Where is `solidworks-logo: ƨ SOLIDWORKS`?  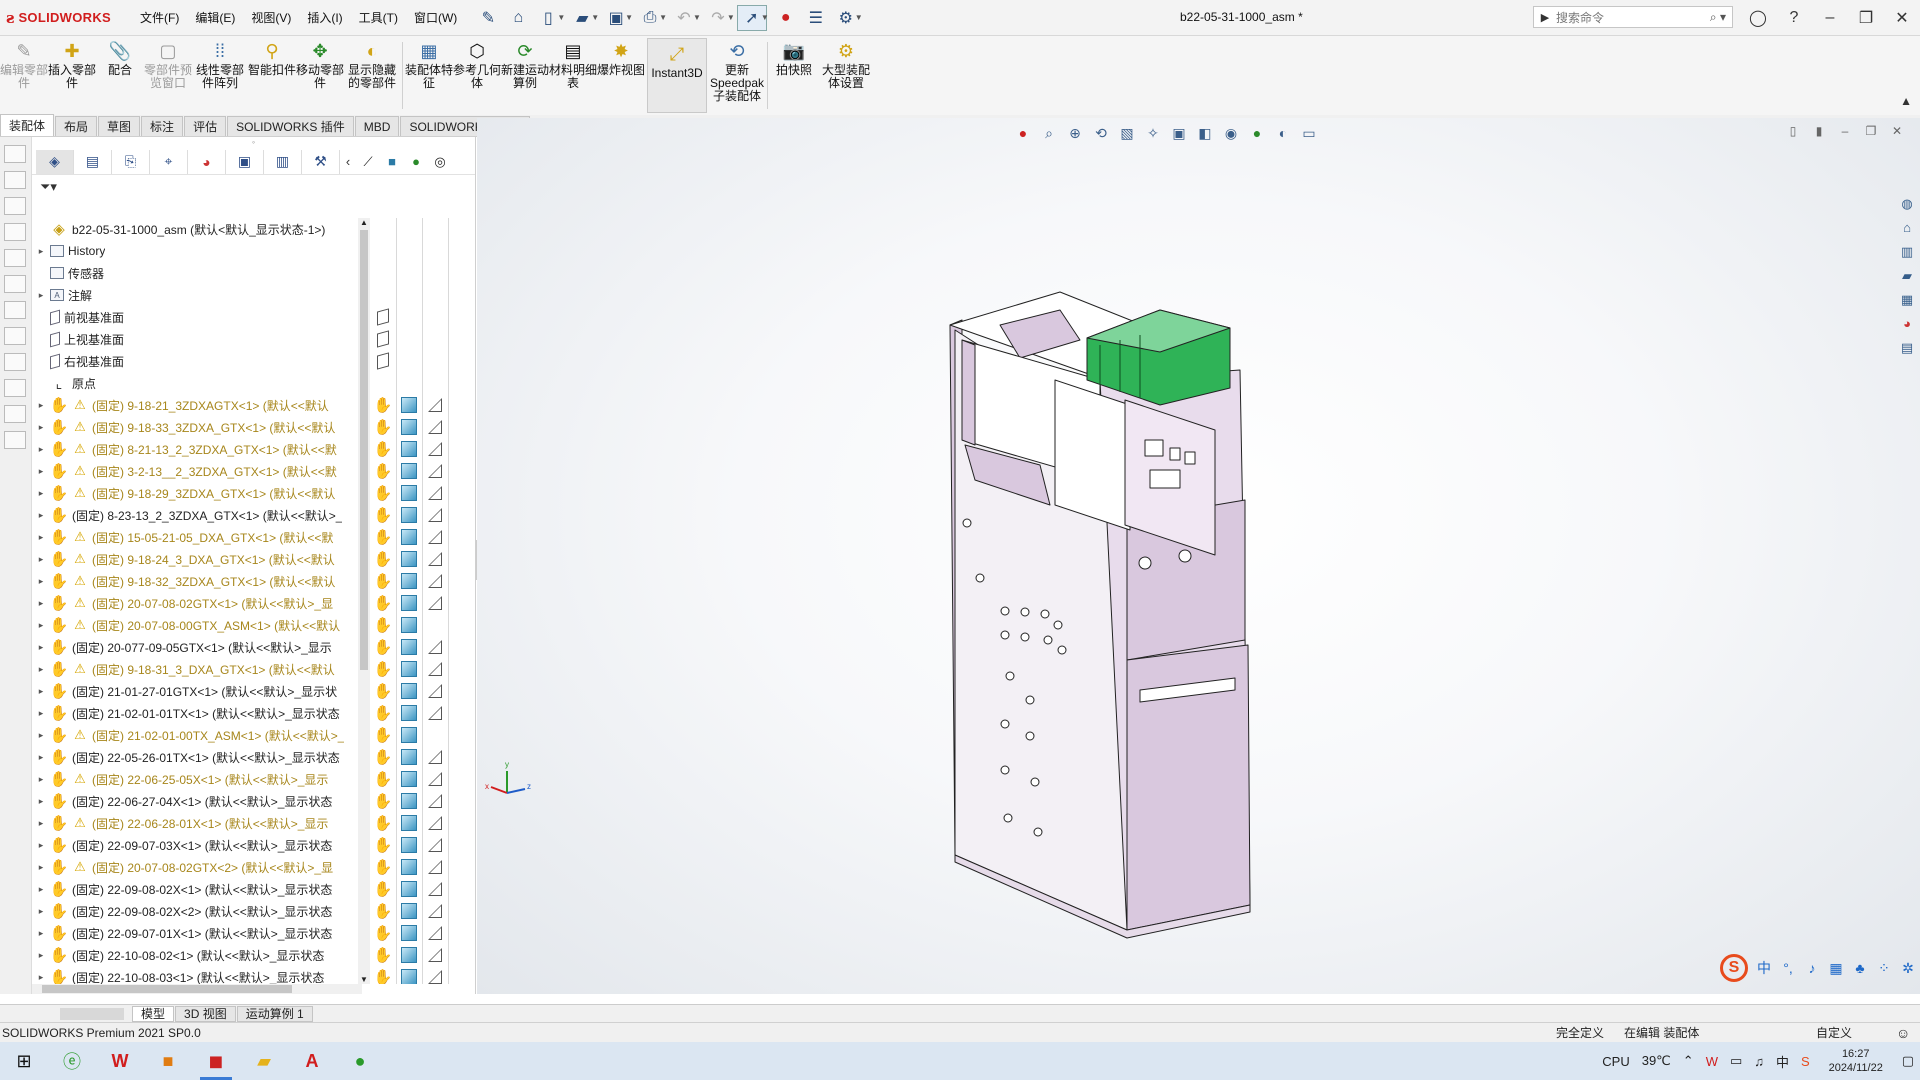
solidworks-logo: ƨ SOLIDWORKS is located at coordinates (66, 18).